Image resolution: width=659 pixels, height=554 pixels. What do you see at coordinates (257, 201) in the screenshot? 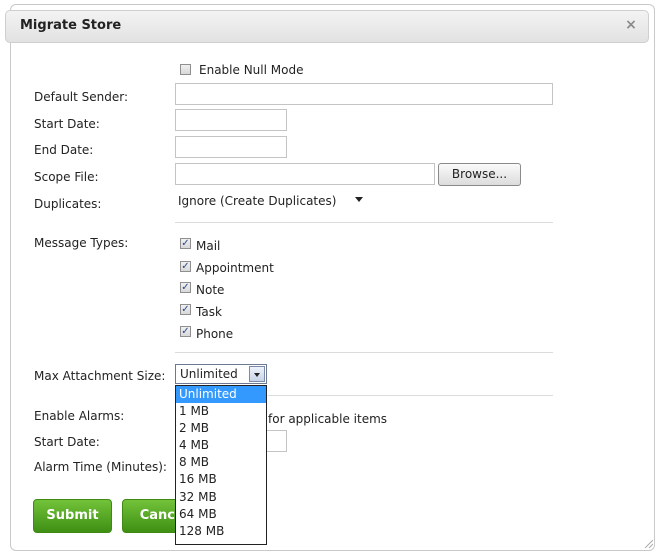
I see `duplicates-selected-value: Ignore (Create Duplicates)` at bounding box center [257, 201].